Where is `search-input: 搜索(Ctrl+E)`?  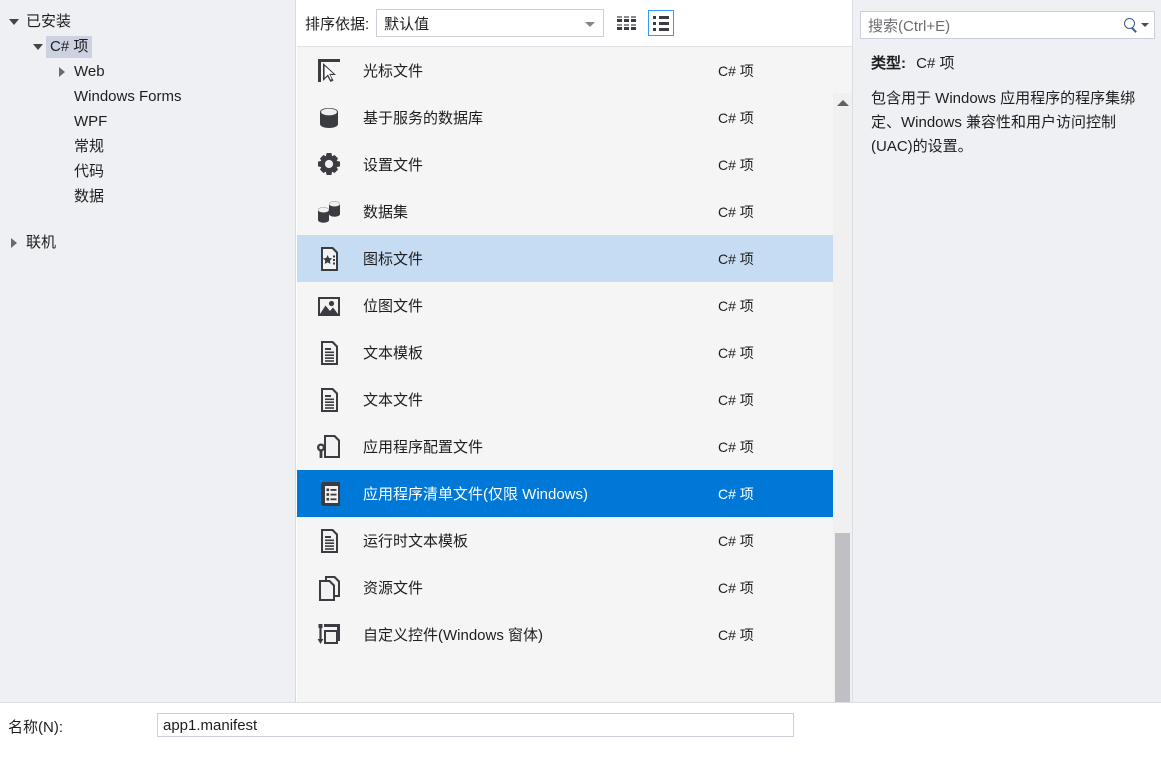 search-input: 搜索(Ctrl+E) is located at coordinates (1007, 25).